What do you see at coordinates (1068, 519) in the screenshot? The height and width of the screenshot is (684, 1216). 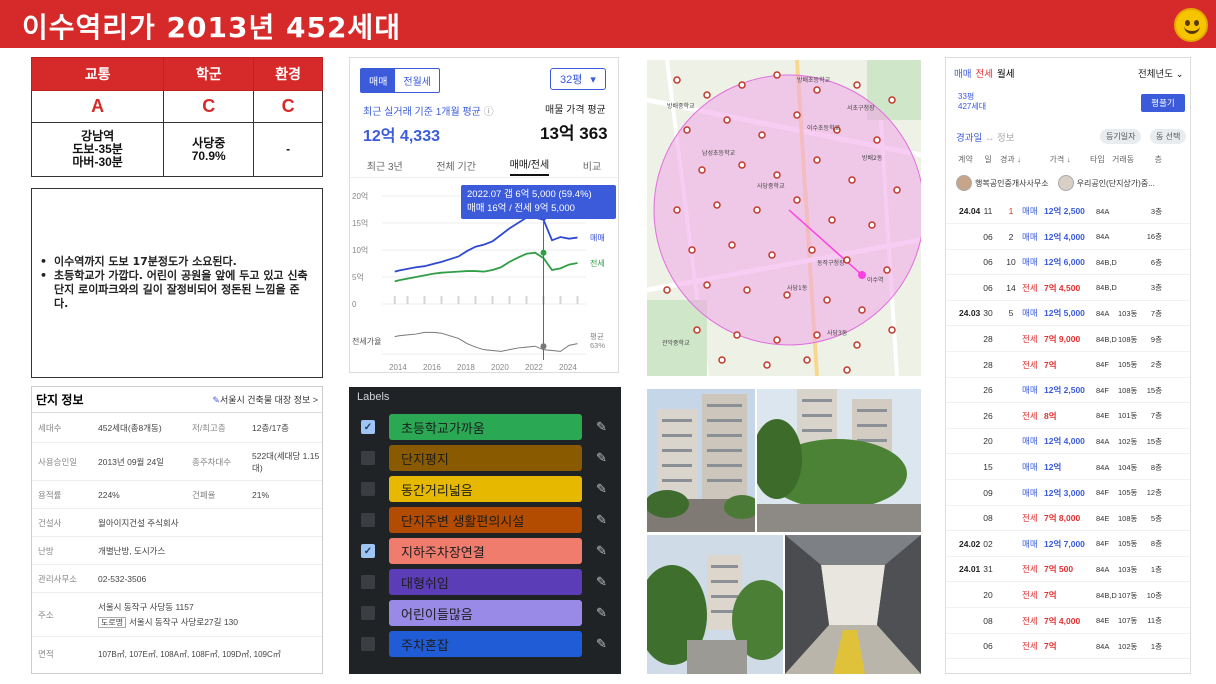 I see `tx-row: 08 전세 7억 8,000 84E 108동 5층` at bounding box center [1068, 519].